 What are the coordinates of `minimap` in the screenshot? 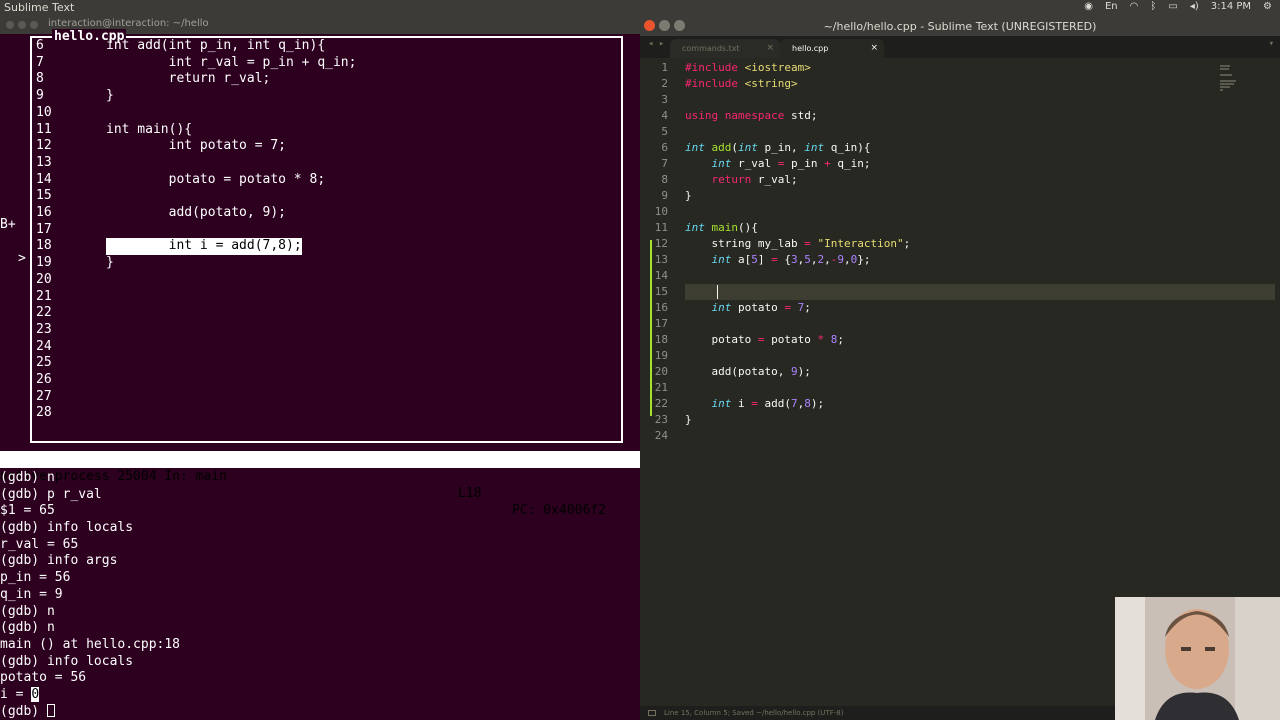 It's located at (1230, 78).